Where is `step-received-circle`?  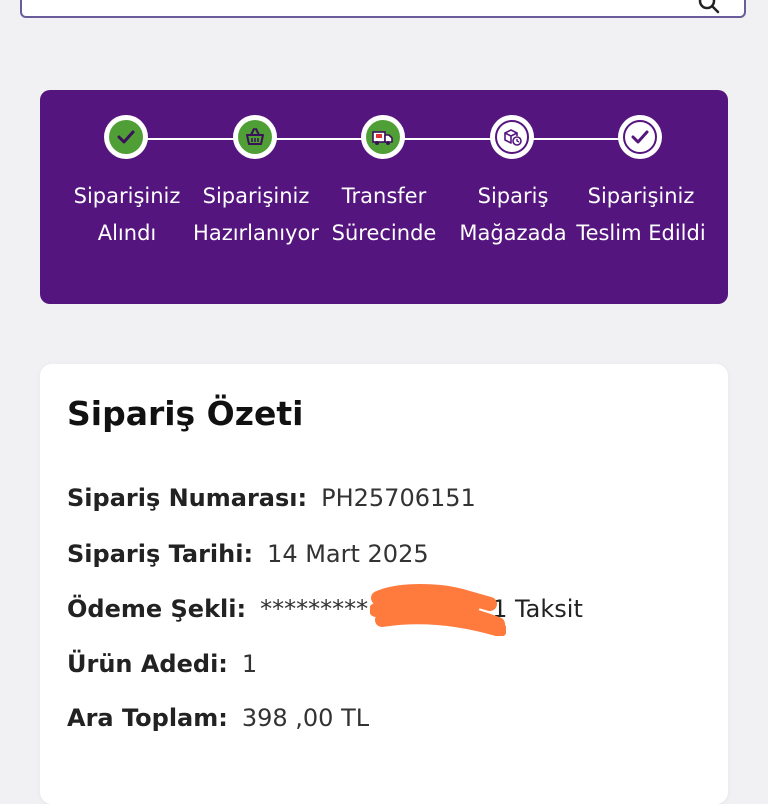
step-received-circle is located at coordinates (126, 137).